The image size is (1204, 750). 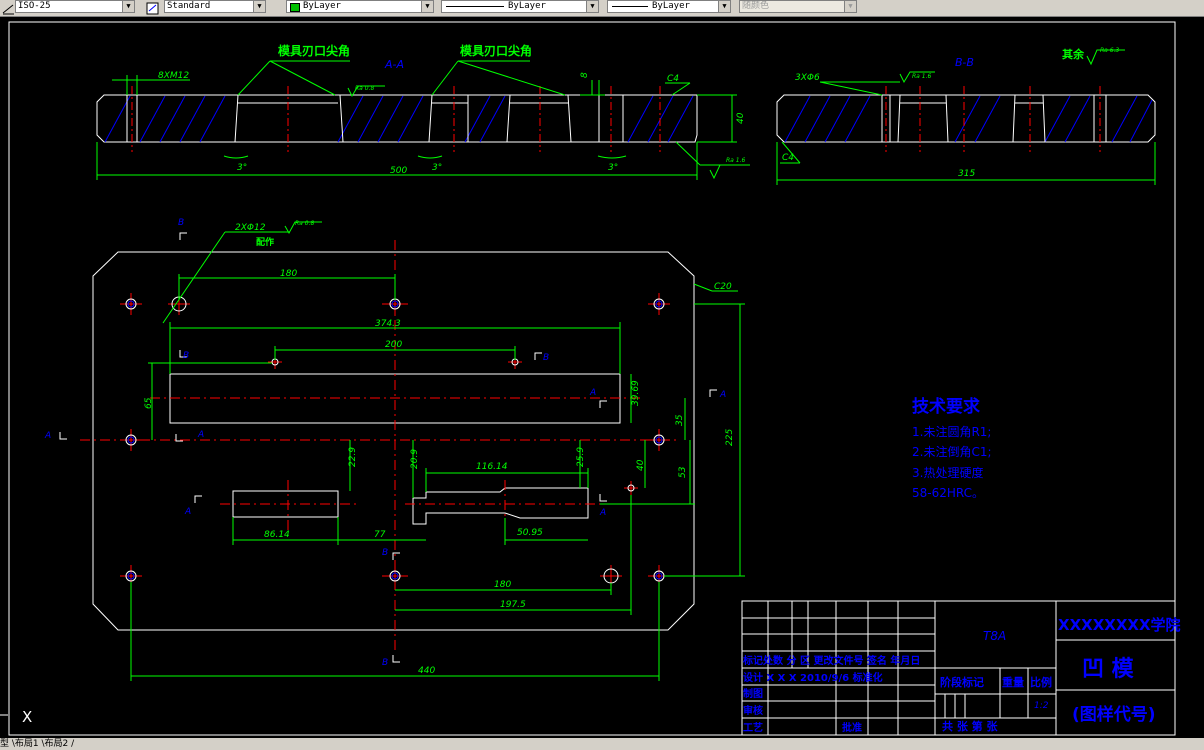 What do you see at coordinates (753, 710) in the screenshot?
I see `check-label: 审核` at bounding box center [753, 710].